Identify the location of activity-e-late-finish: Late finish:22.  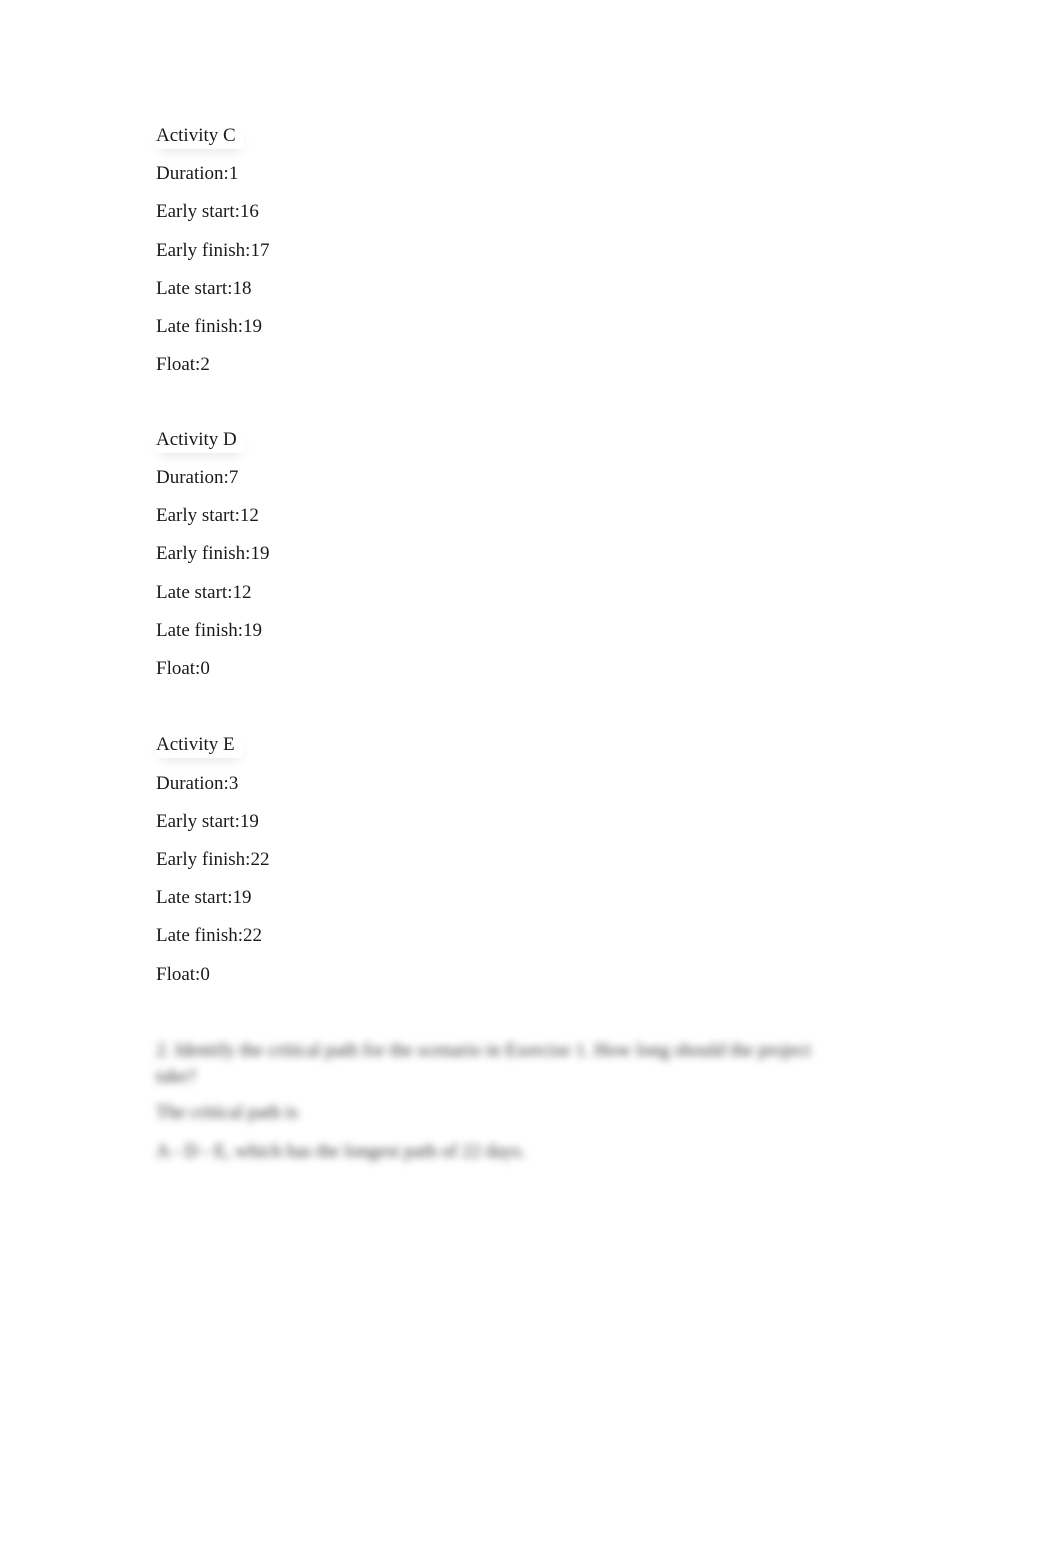
(209, 935).